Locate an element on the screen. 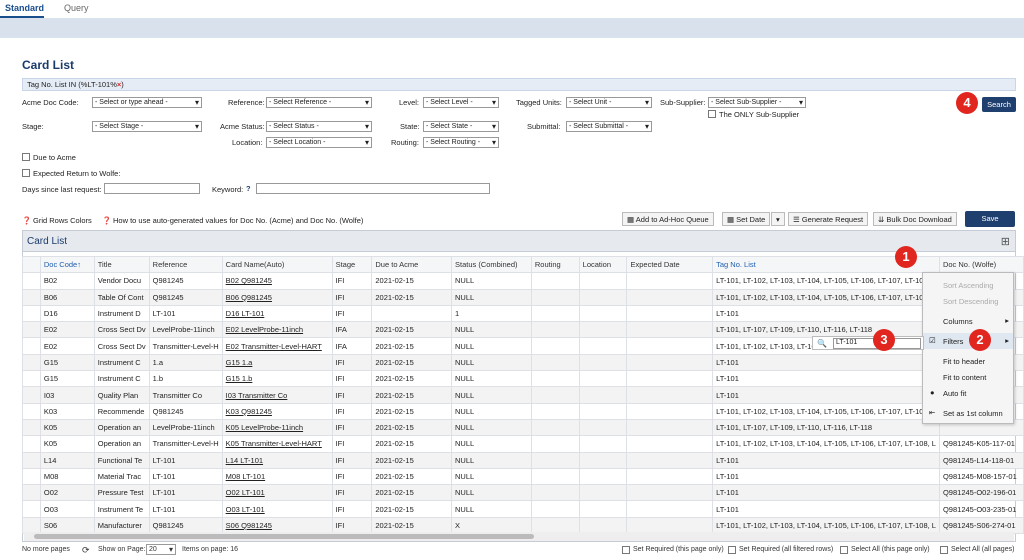 The width and height of the screenshot is (1024, 560). table-cell: E02 Transmitter-Level-HART is located at coordinates (277, 346).